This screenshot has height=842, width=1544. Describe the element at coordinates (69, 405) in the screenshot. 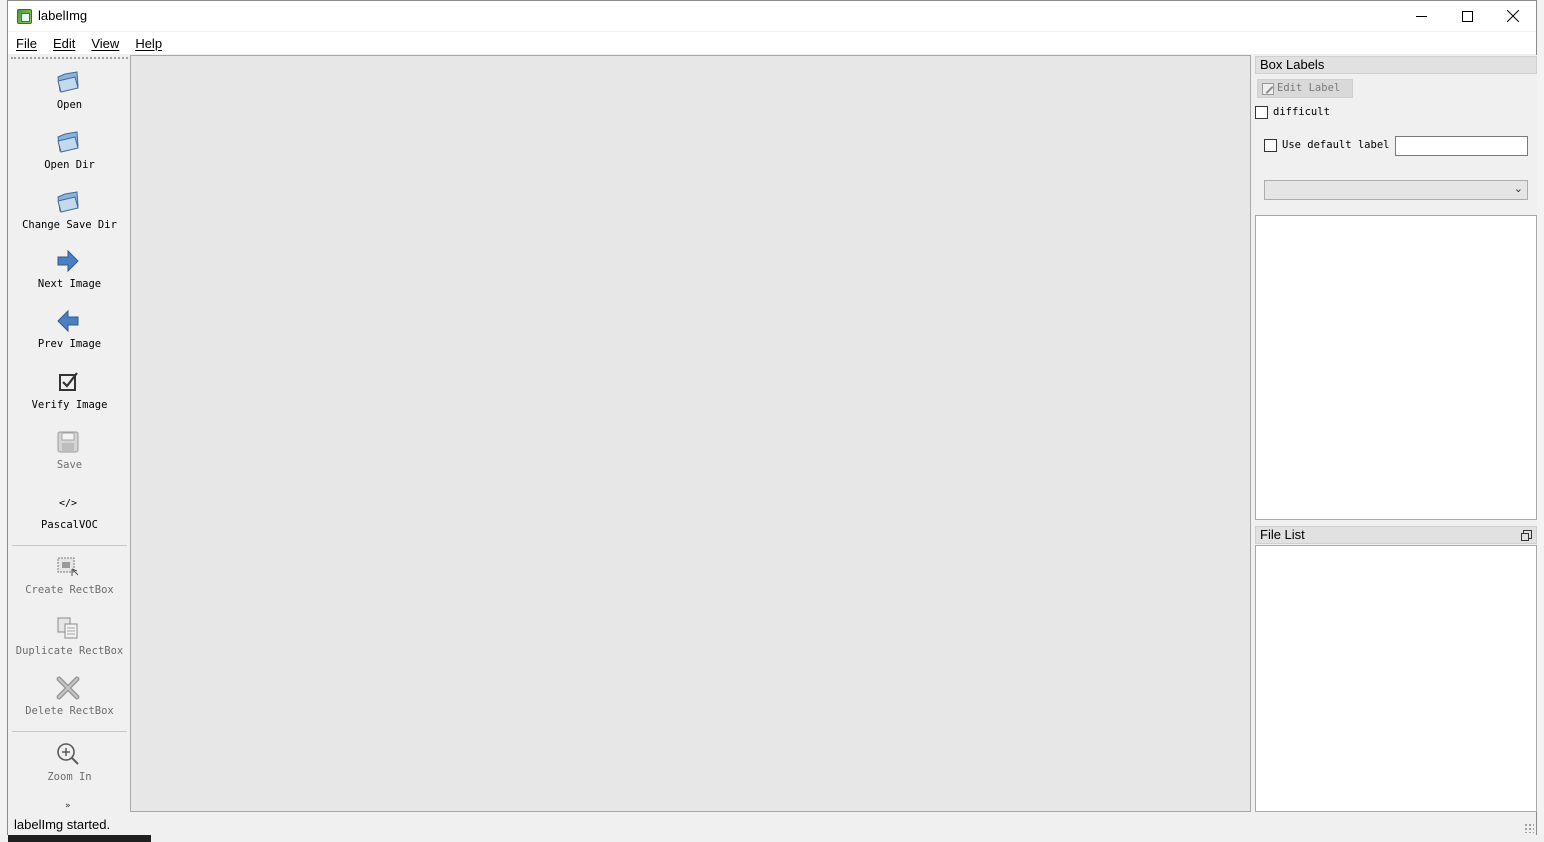

I see `verify-image-label: Verify Image` at that location.